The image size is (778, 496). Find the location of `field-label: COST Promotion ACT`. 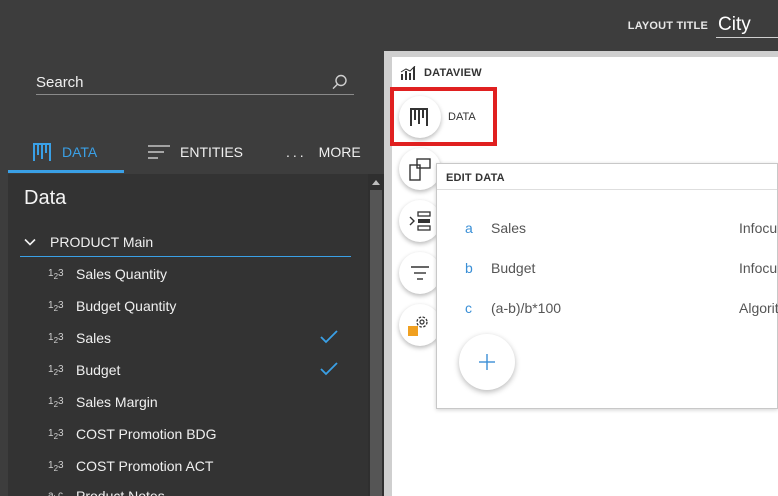

field-label: COST Promotion ACT is located at coordinates (145, 466).